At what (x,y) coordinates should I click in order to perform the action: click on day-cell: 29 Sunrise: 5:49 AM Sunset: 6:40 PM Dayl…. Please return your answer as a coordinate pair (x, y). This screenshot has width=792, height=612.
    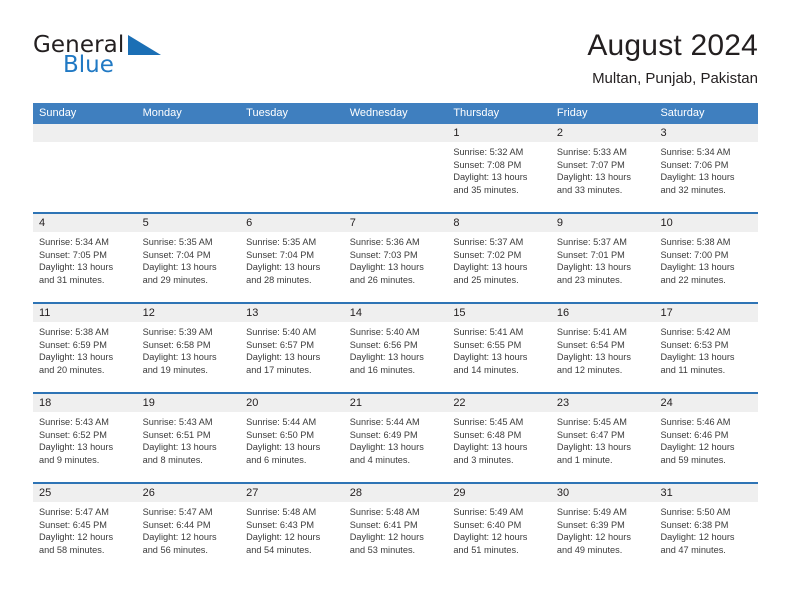
    Looking at the image, I should click on (499, 528).